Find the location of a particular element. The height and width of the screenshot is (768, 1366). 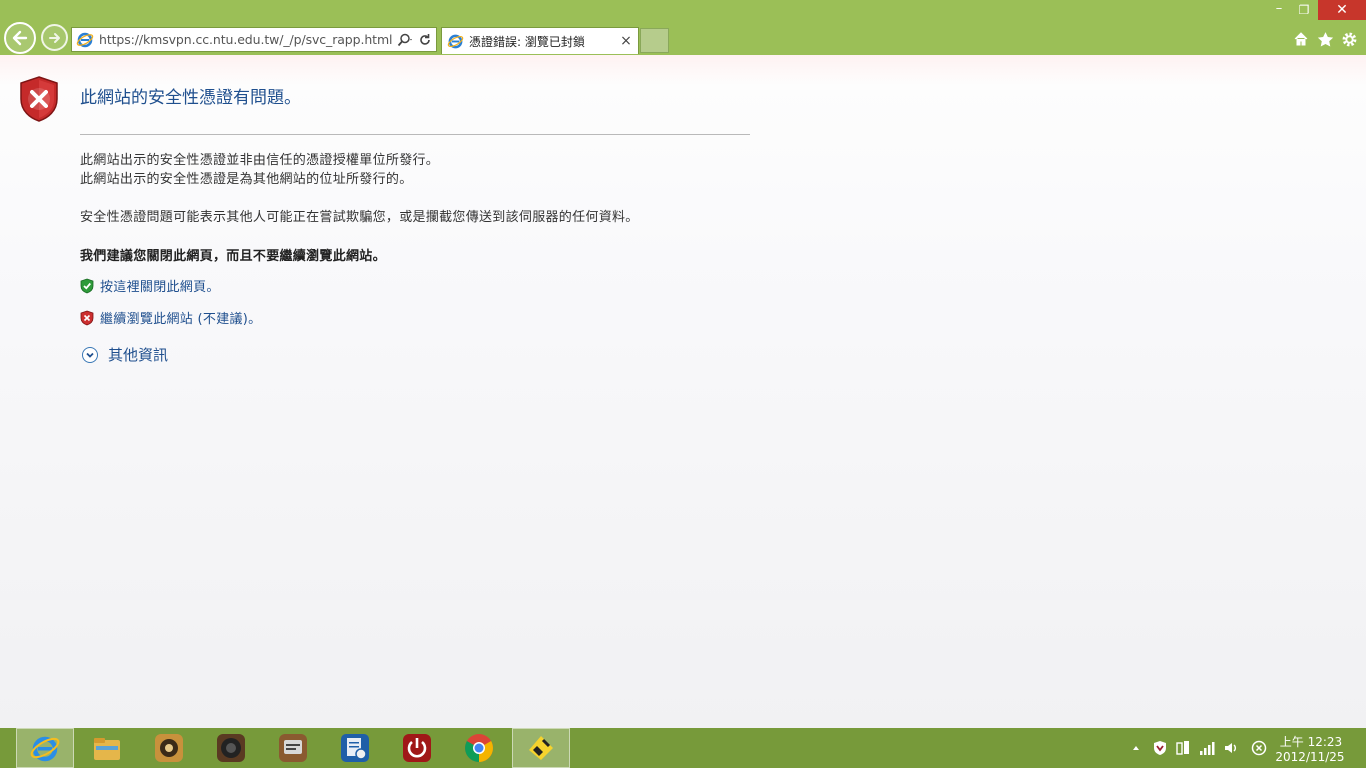

recommendation-text: 我們建議您關閉此網頁，而且不要繼續瀏覽此網站。 is located at coordinates (233, 256).